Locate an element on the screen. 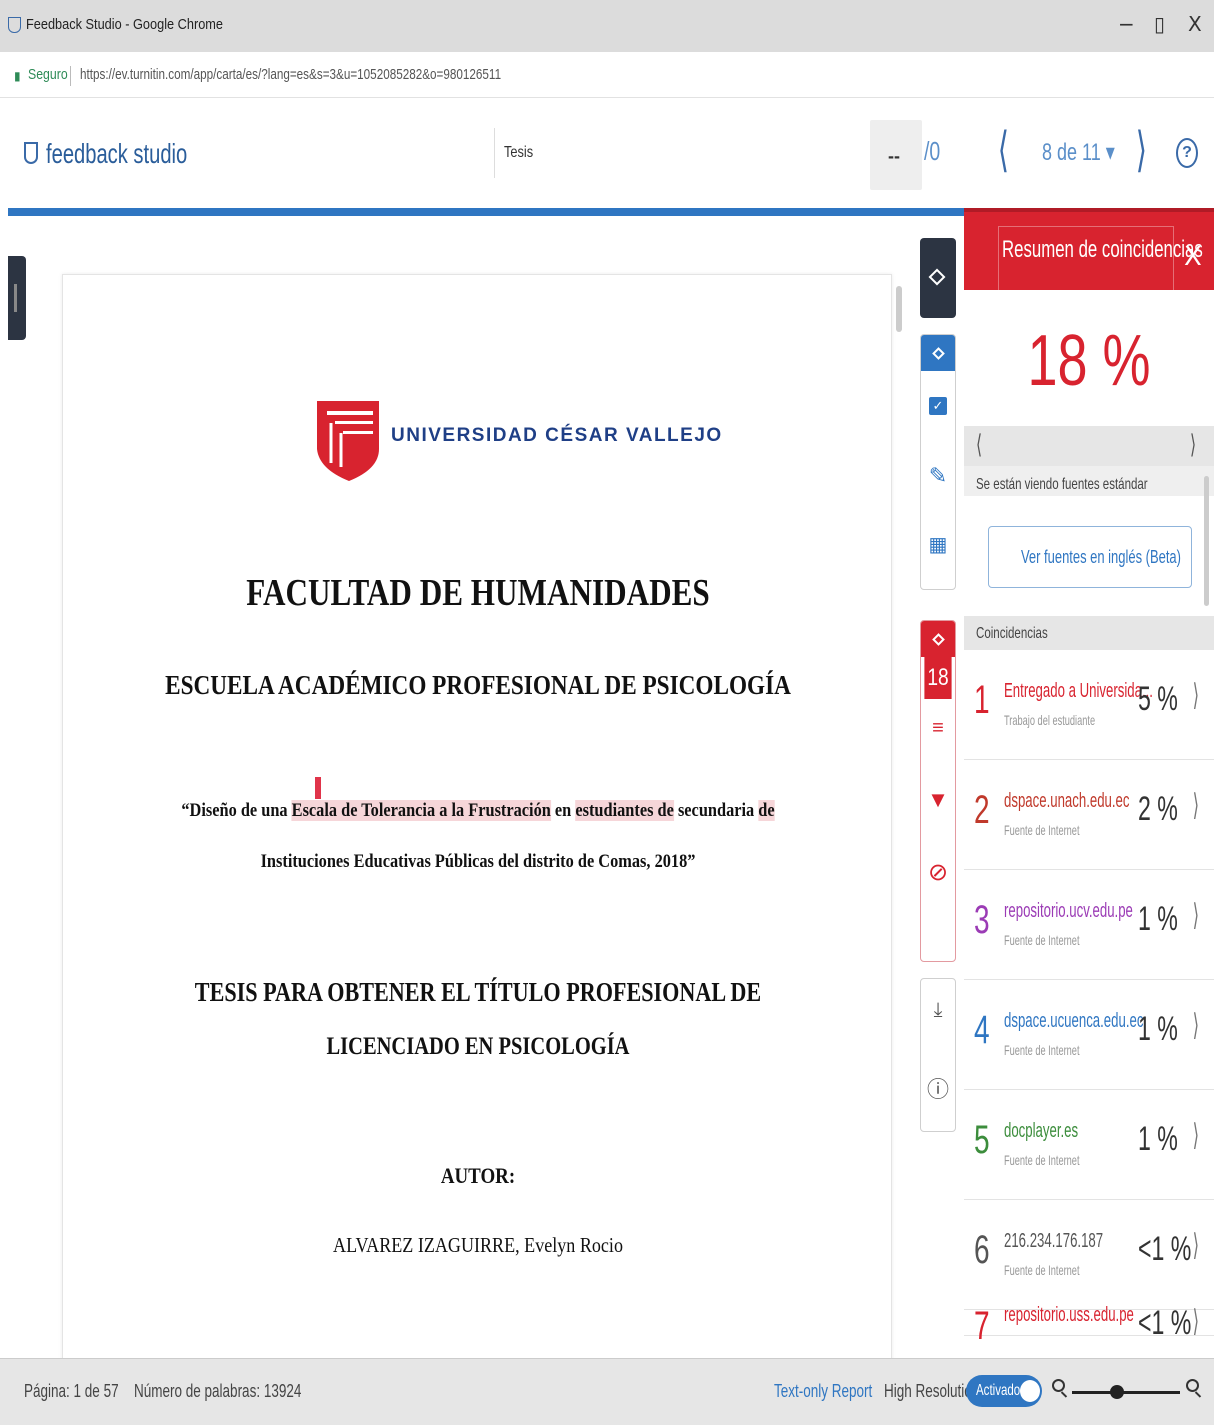 The image size is (1214, 1425). author-label: AUTOR: is located at coordinates (478, 1175).